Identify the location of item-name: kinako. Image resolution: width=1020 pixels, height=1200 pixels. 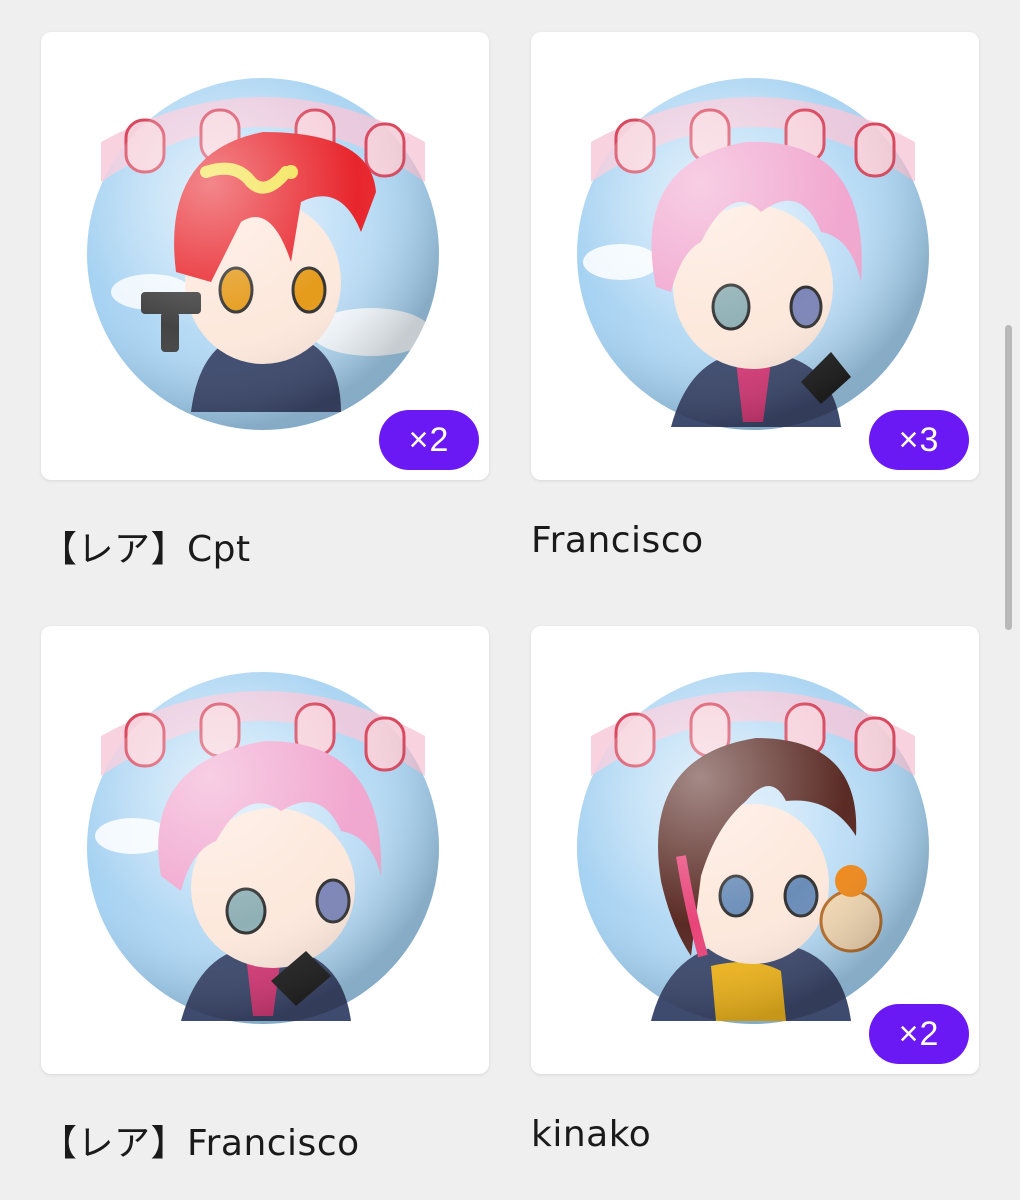
(591, 1134).